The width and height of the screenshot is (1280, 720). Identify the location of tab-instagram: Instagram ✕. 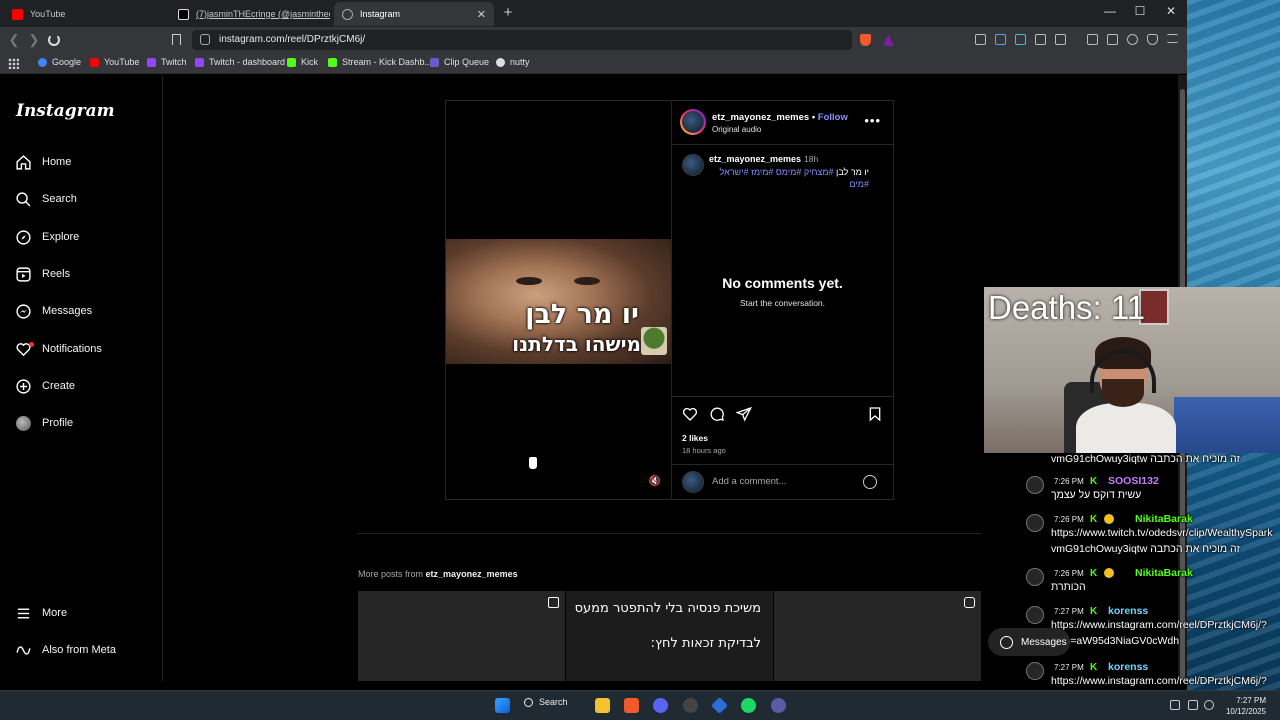
(414, 14).